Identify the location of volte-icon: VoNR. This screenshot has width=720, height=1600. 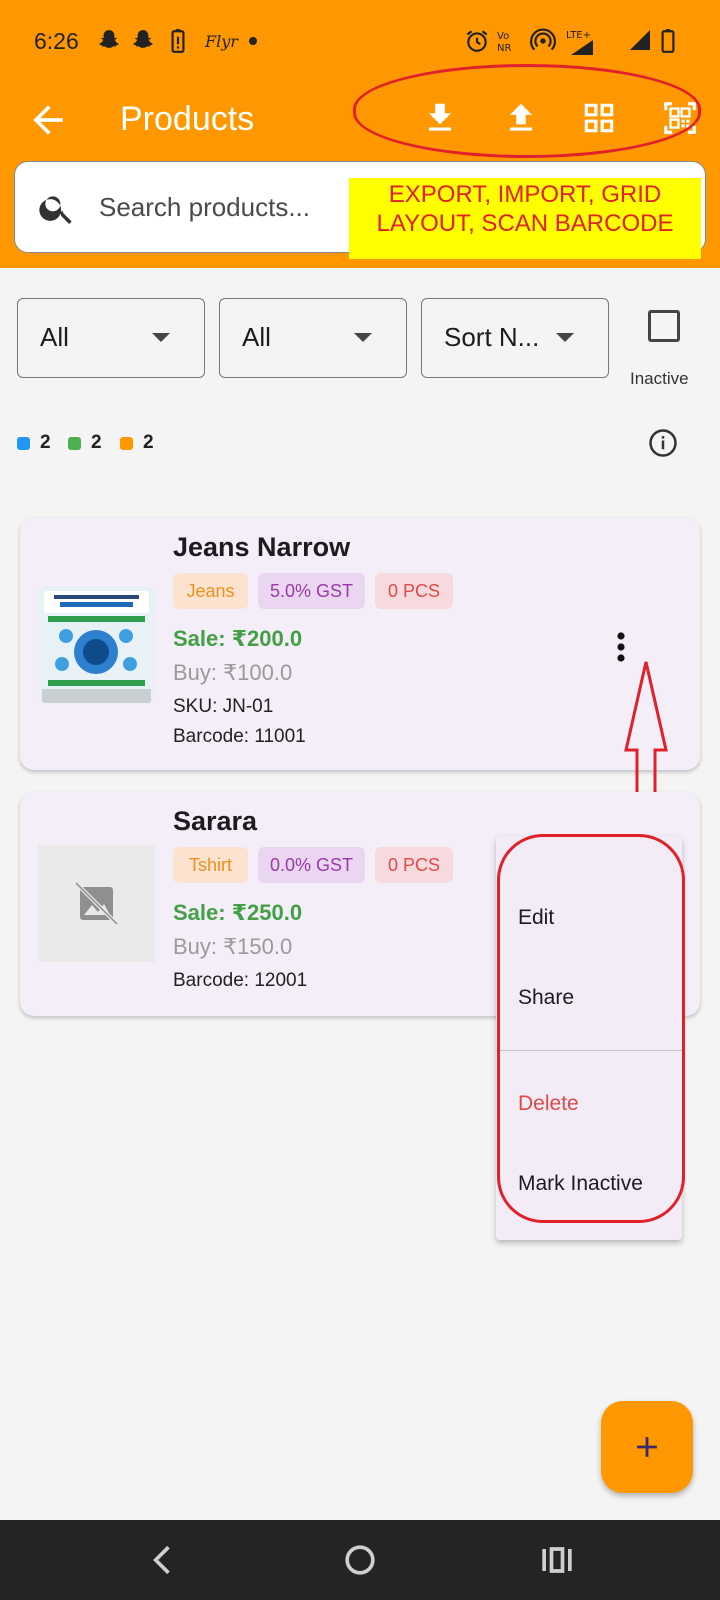
(504, 42).